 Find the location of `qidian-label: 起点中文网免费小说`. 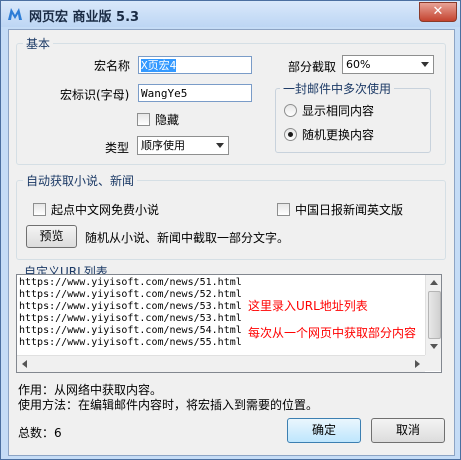

qidian-label: 起点中文网免费小说 is located at coordinates (105, 210).